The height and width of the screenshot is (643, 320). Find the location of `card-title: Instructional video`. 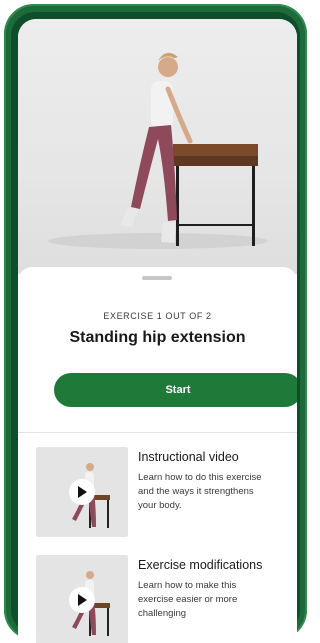

card-title: Instructional video is located at coordinates (188, 457).